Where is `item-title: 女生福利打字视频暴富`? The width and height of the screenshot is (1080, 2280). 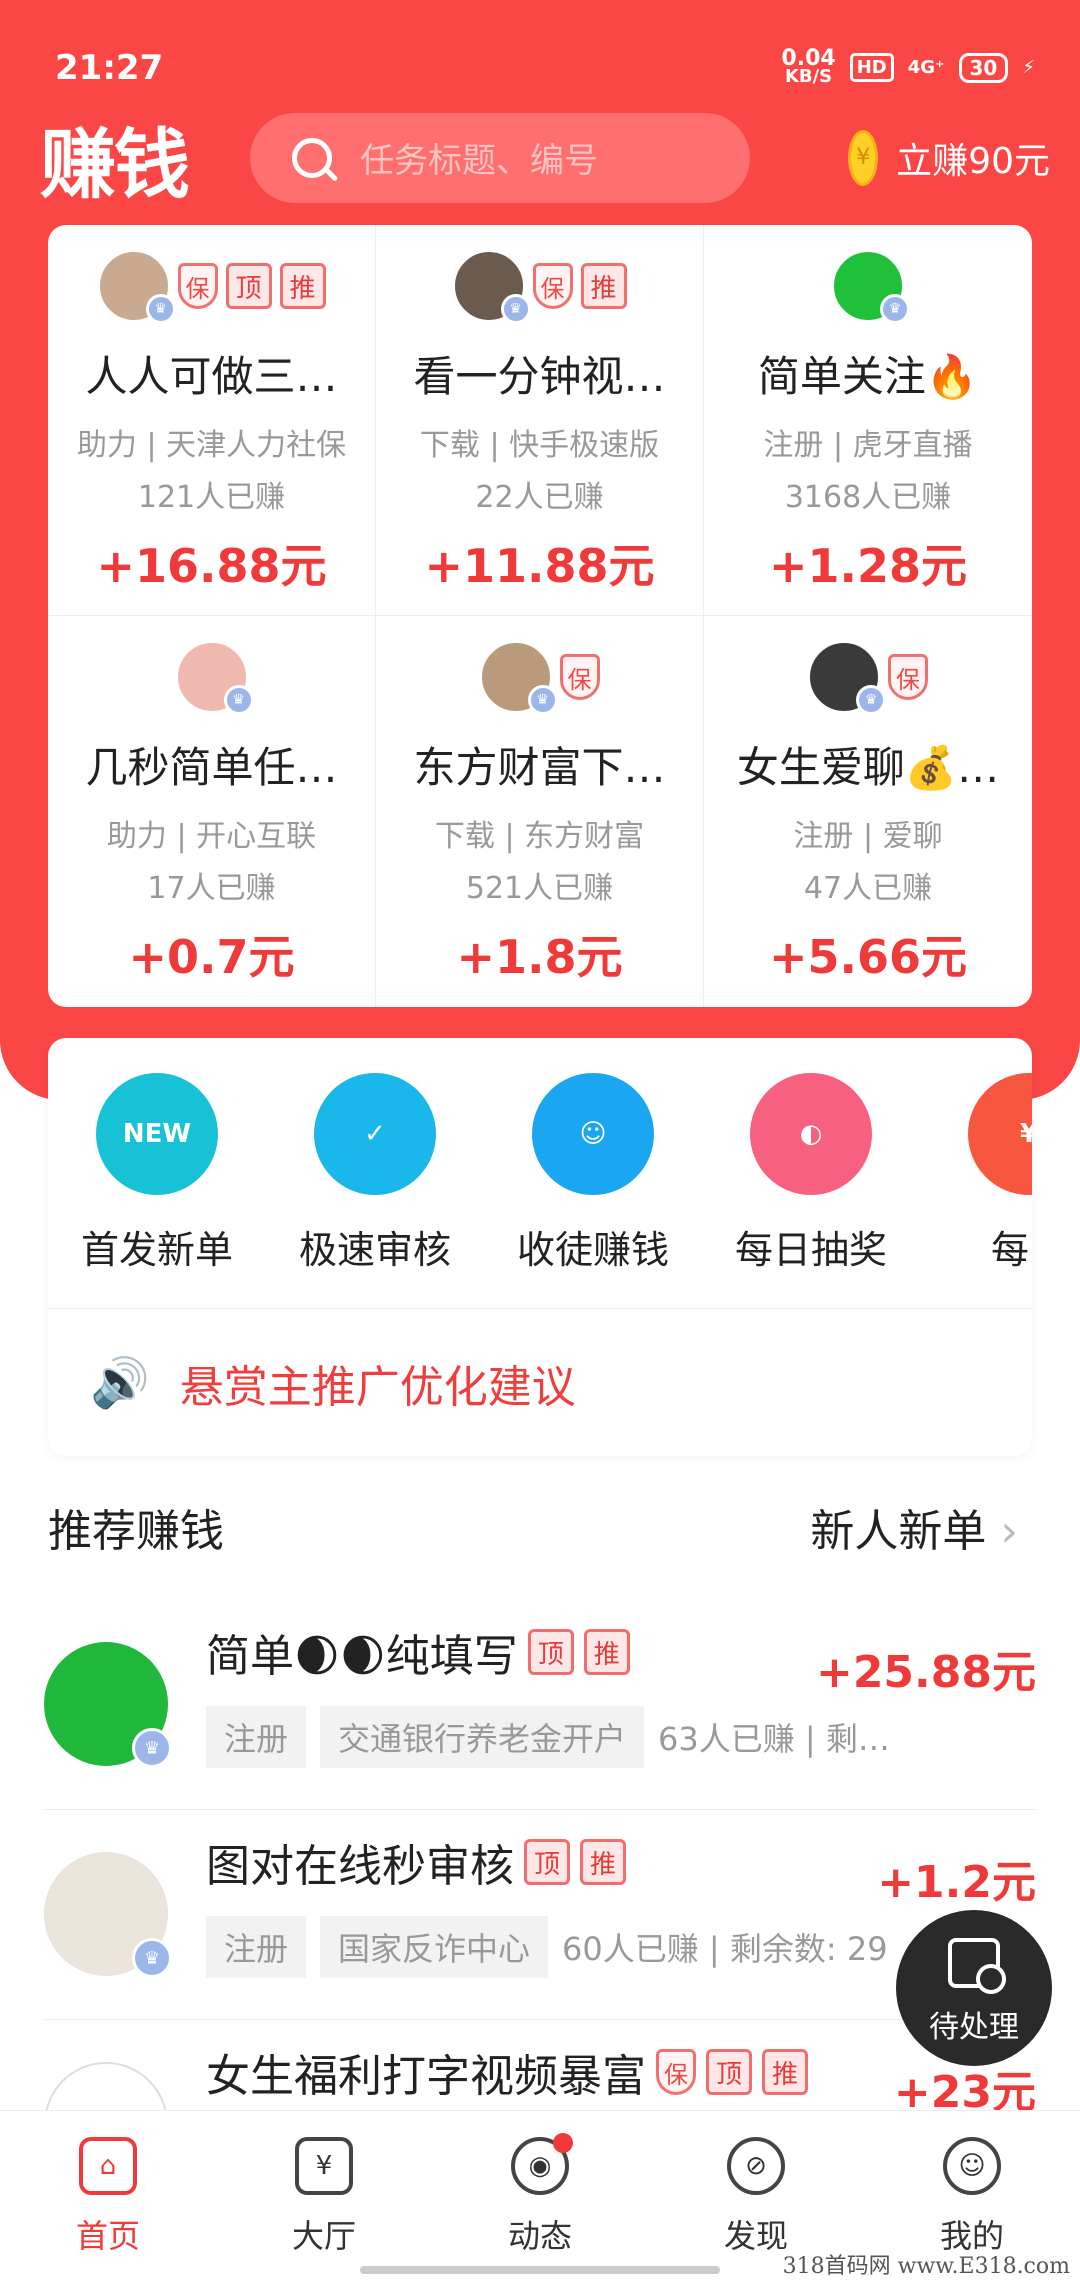
item-title: 女生福利打字视频暴富 is located at coordinates (426, 2076).